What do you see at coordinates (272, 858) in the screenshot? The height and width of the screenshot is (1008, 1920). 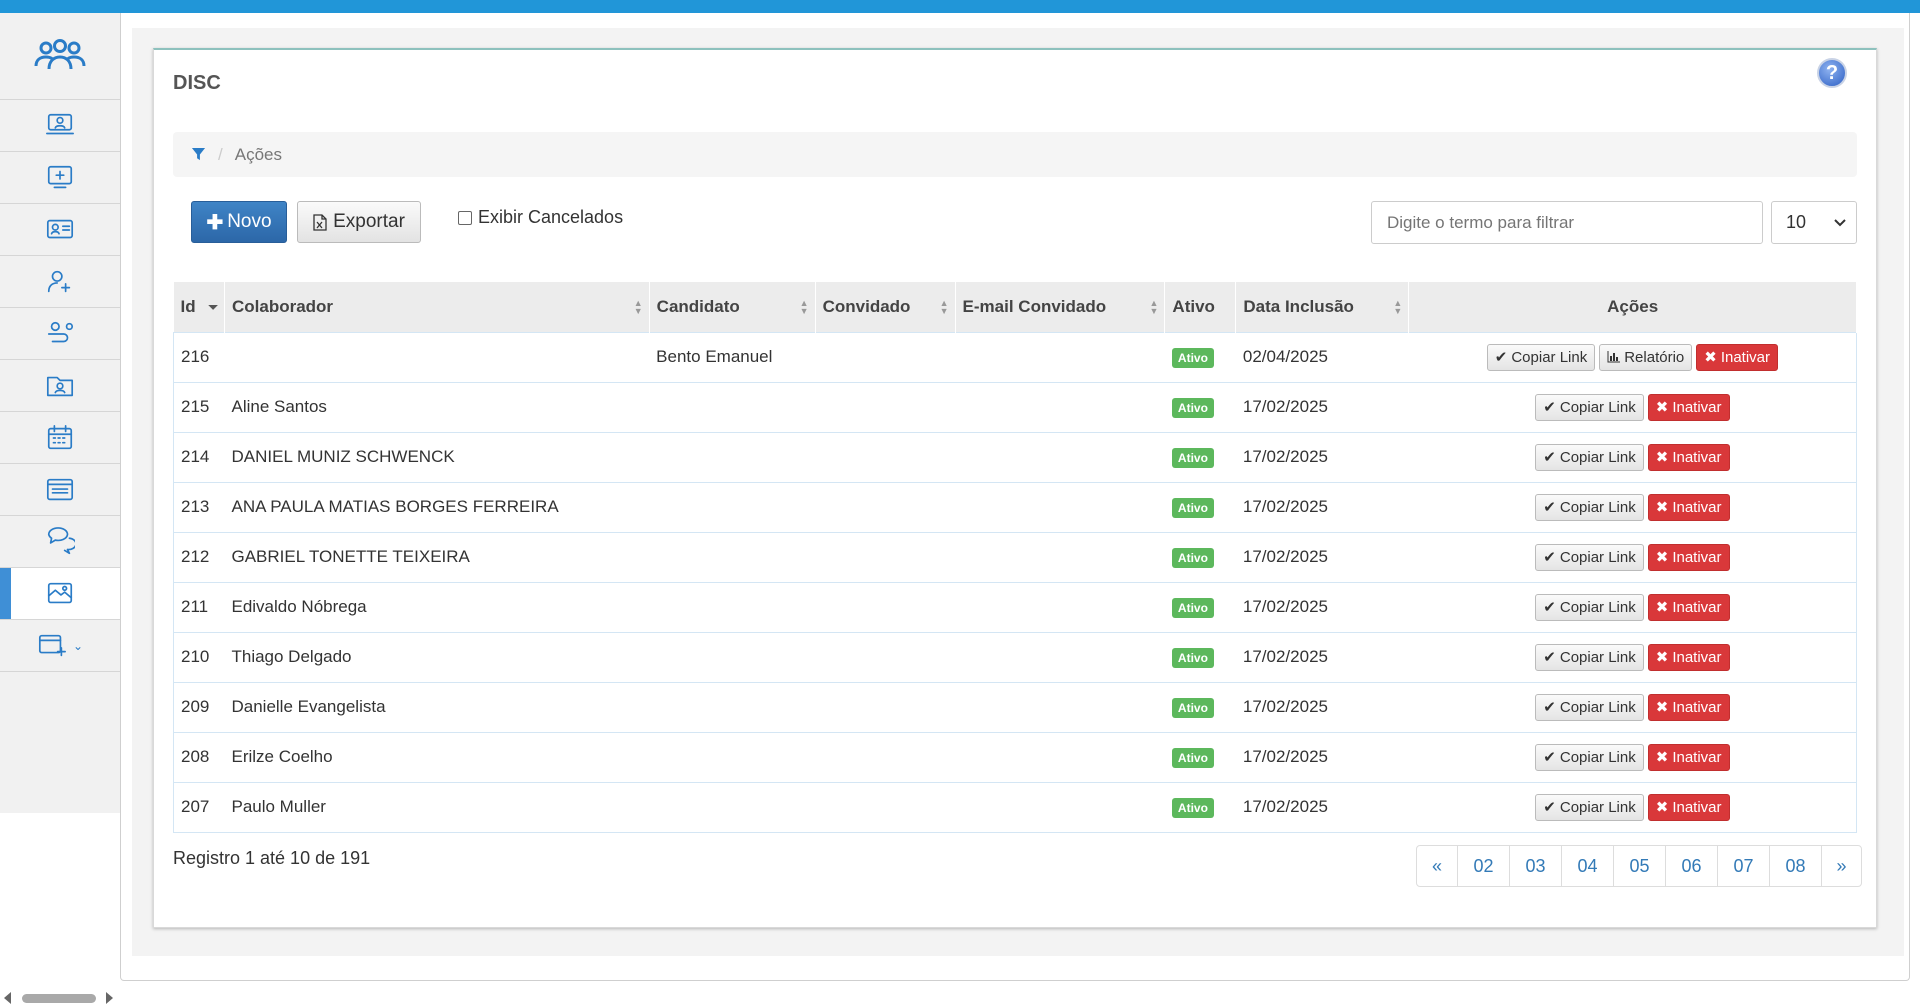 I see `record-info: Registro 1 até 10 de 191` at bounding box center [272, 858].